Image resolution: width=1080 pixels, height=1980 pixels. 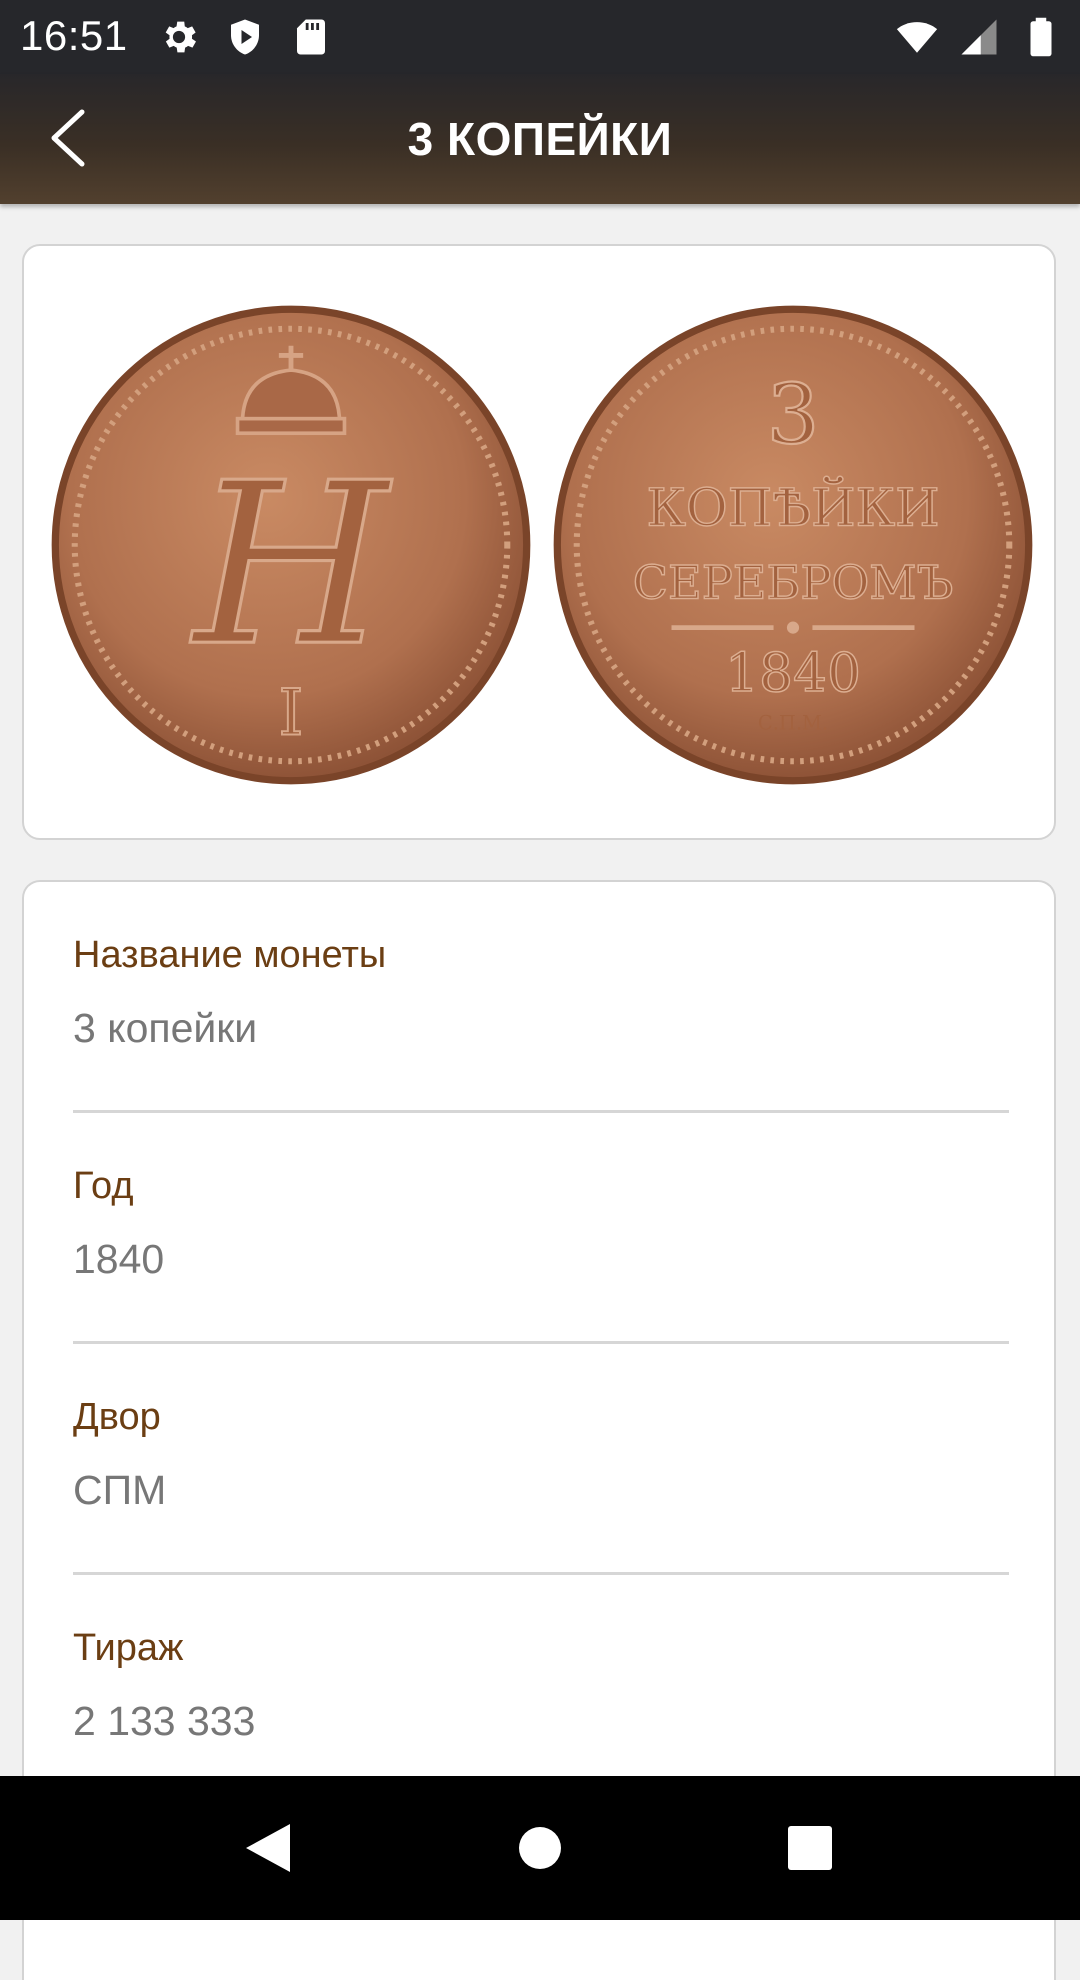 What do you see at coordinates (230, 955) in the screenshot?
I see `field-label: Название монеты` at bounding box center [230, 955].